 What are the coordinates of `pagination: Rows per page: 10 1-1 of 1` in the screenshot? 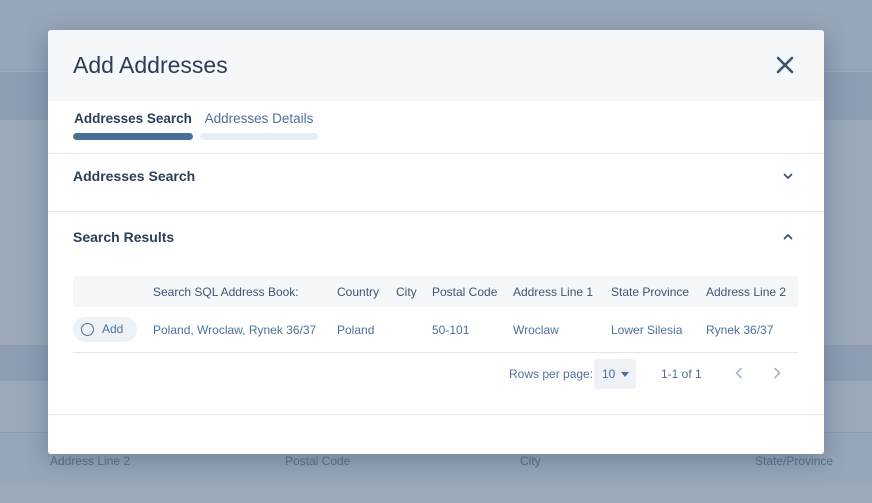 It's located at (435, 373).